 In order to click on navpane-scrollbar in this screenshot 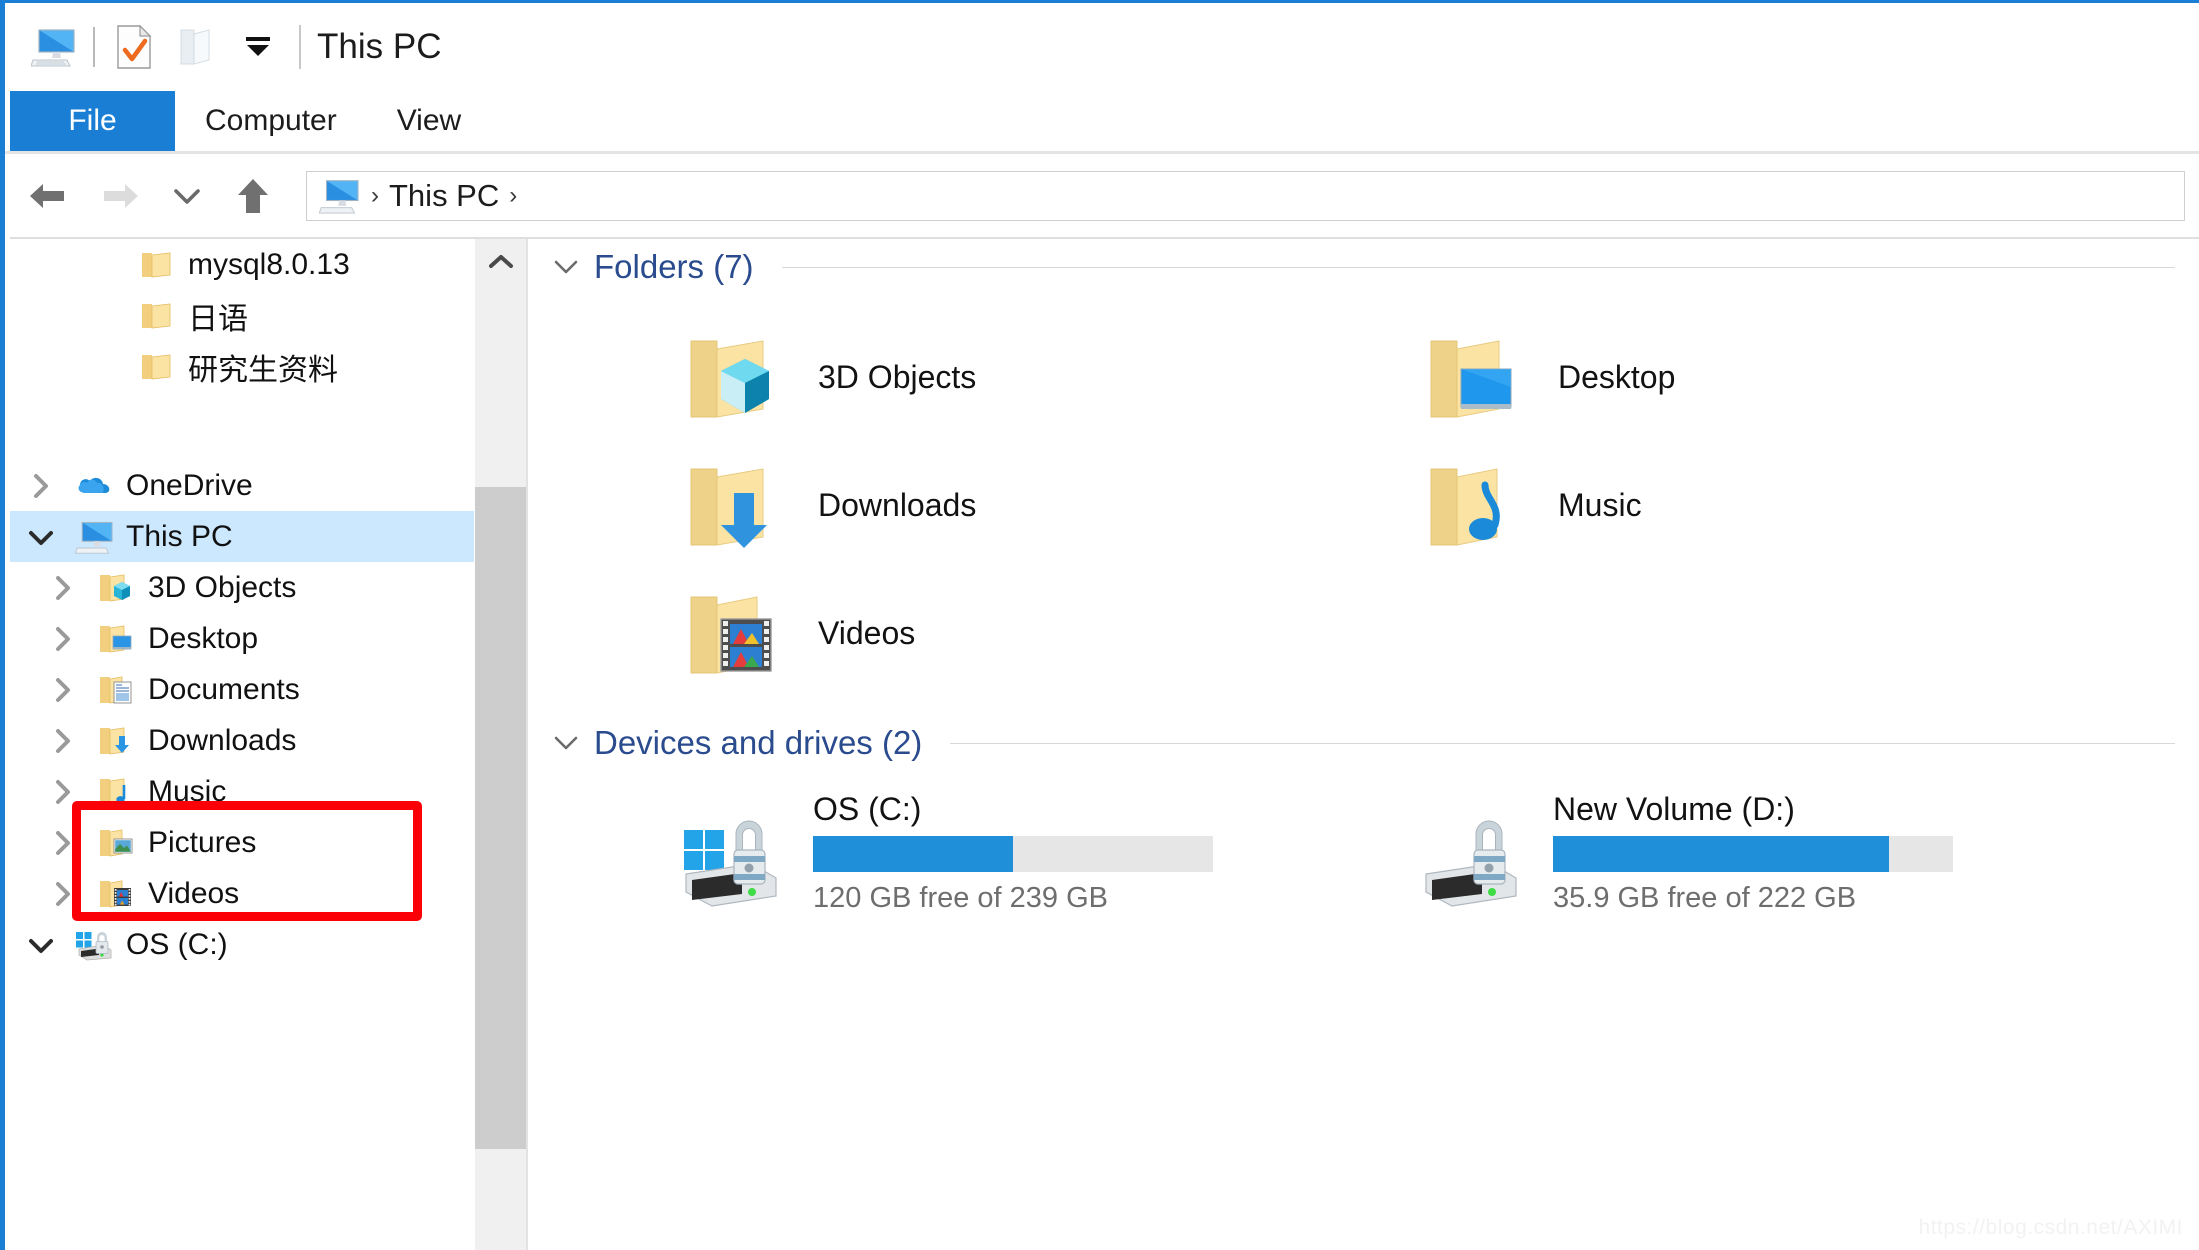, I will do `click(500, 744)`.